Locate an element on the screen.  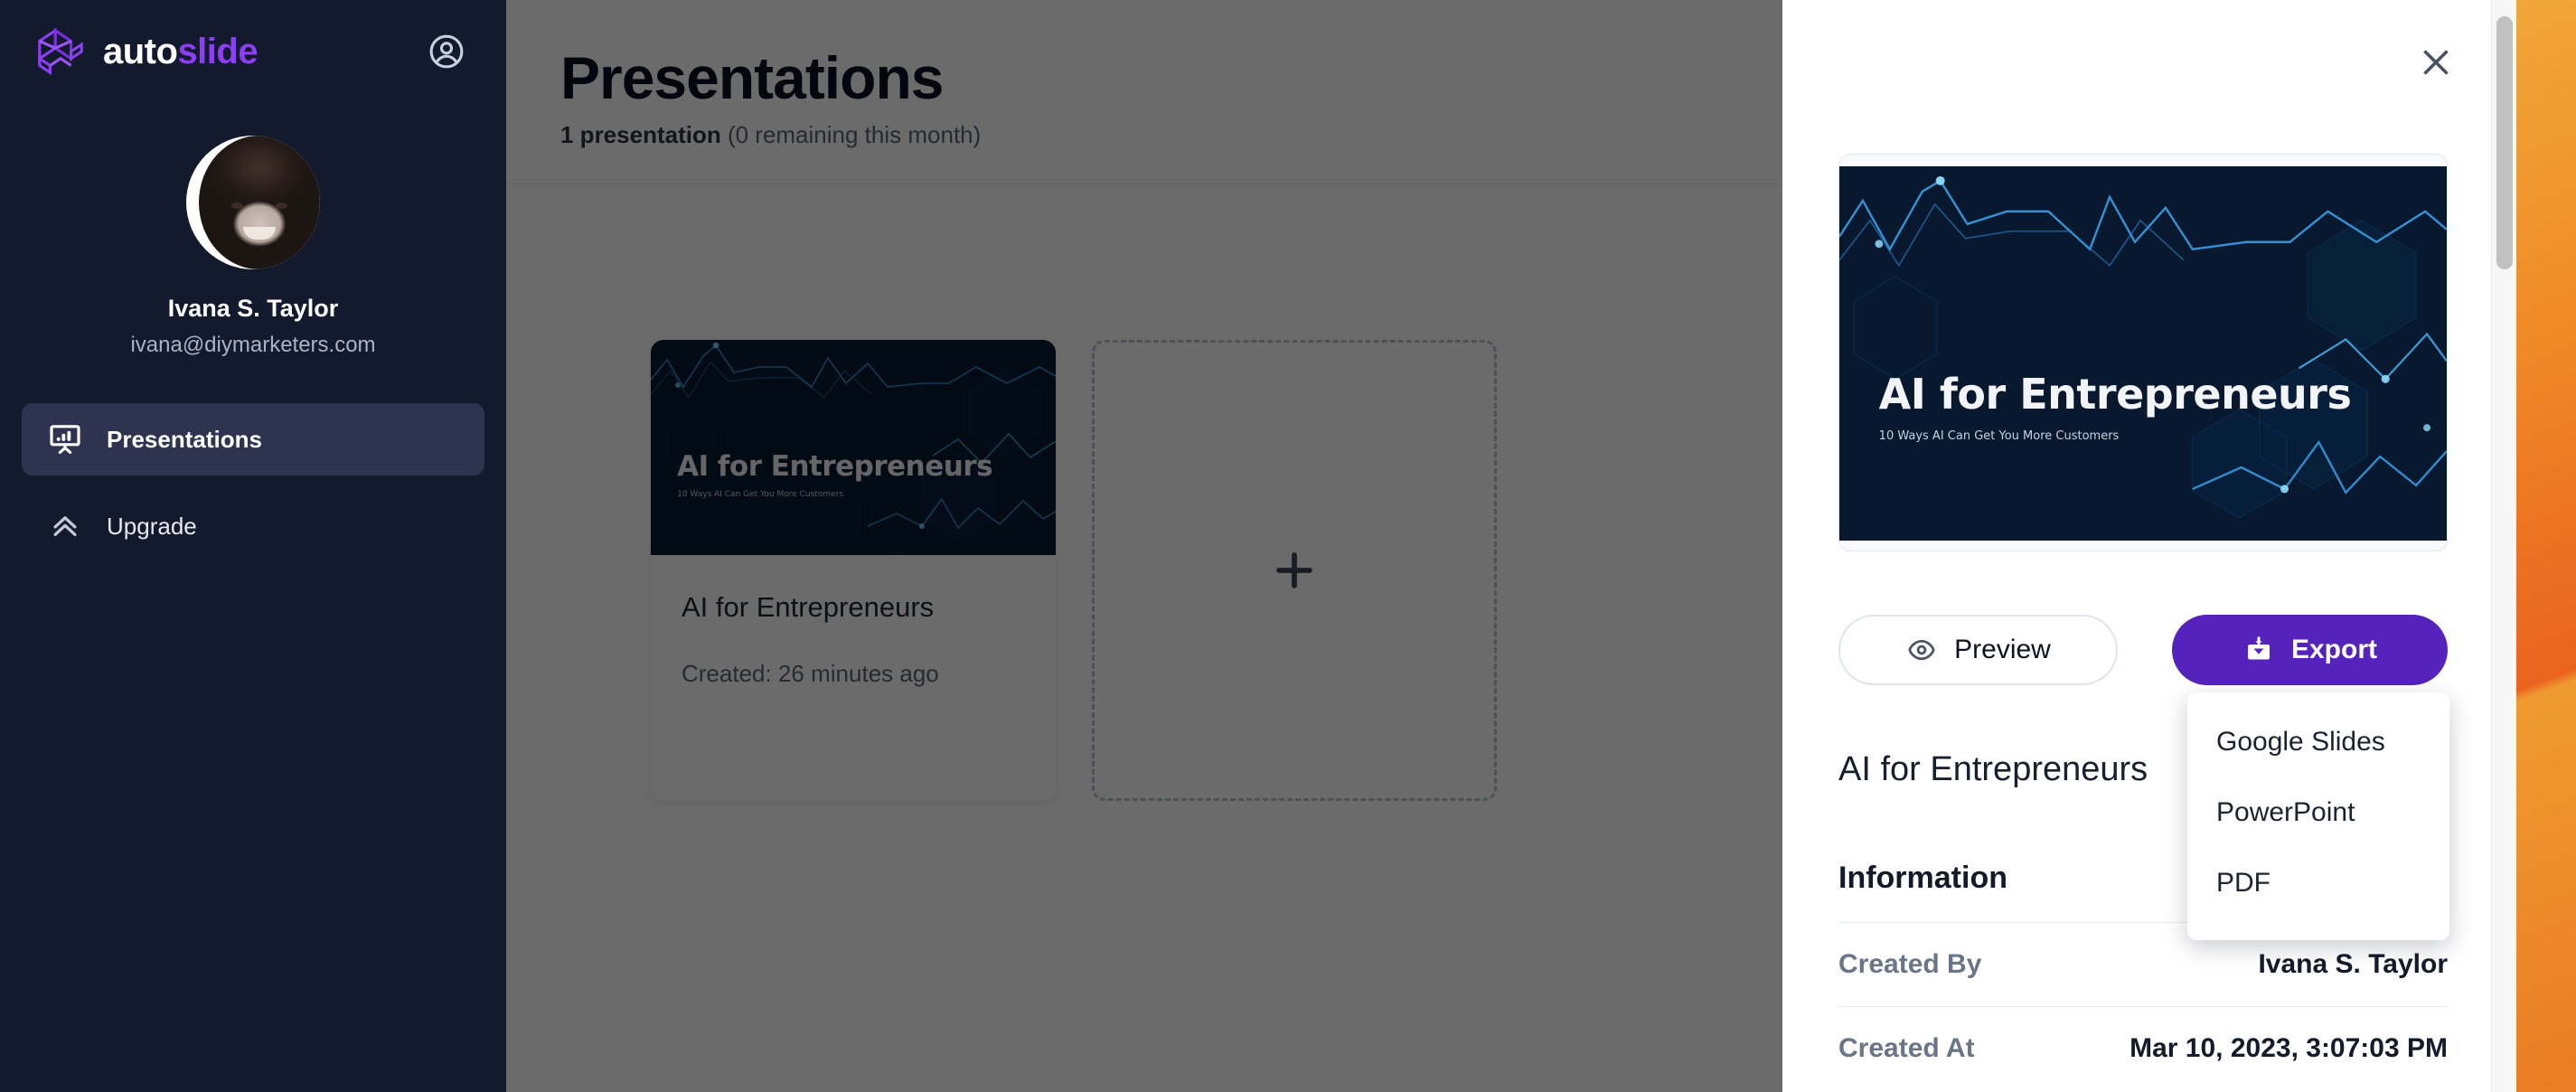
user-profile: Ivana S. Taylor ivana@diymarketers.com is located at coordinates (253, 247).